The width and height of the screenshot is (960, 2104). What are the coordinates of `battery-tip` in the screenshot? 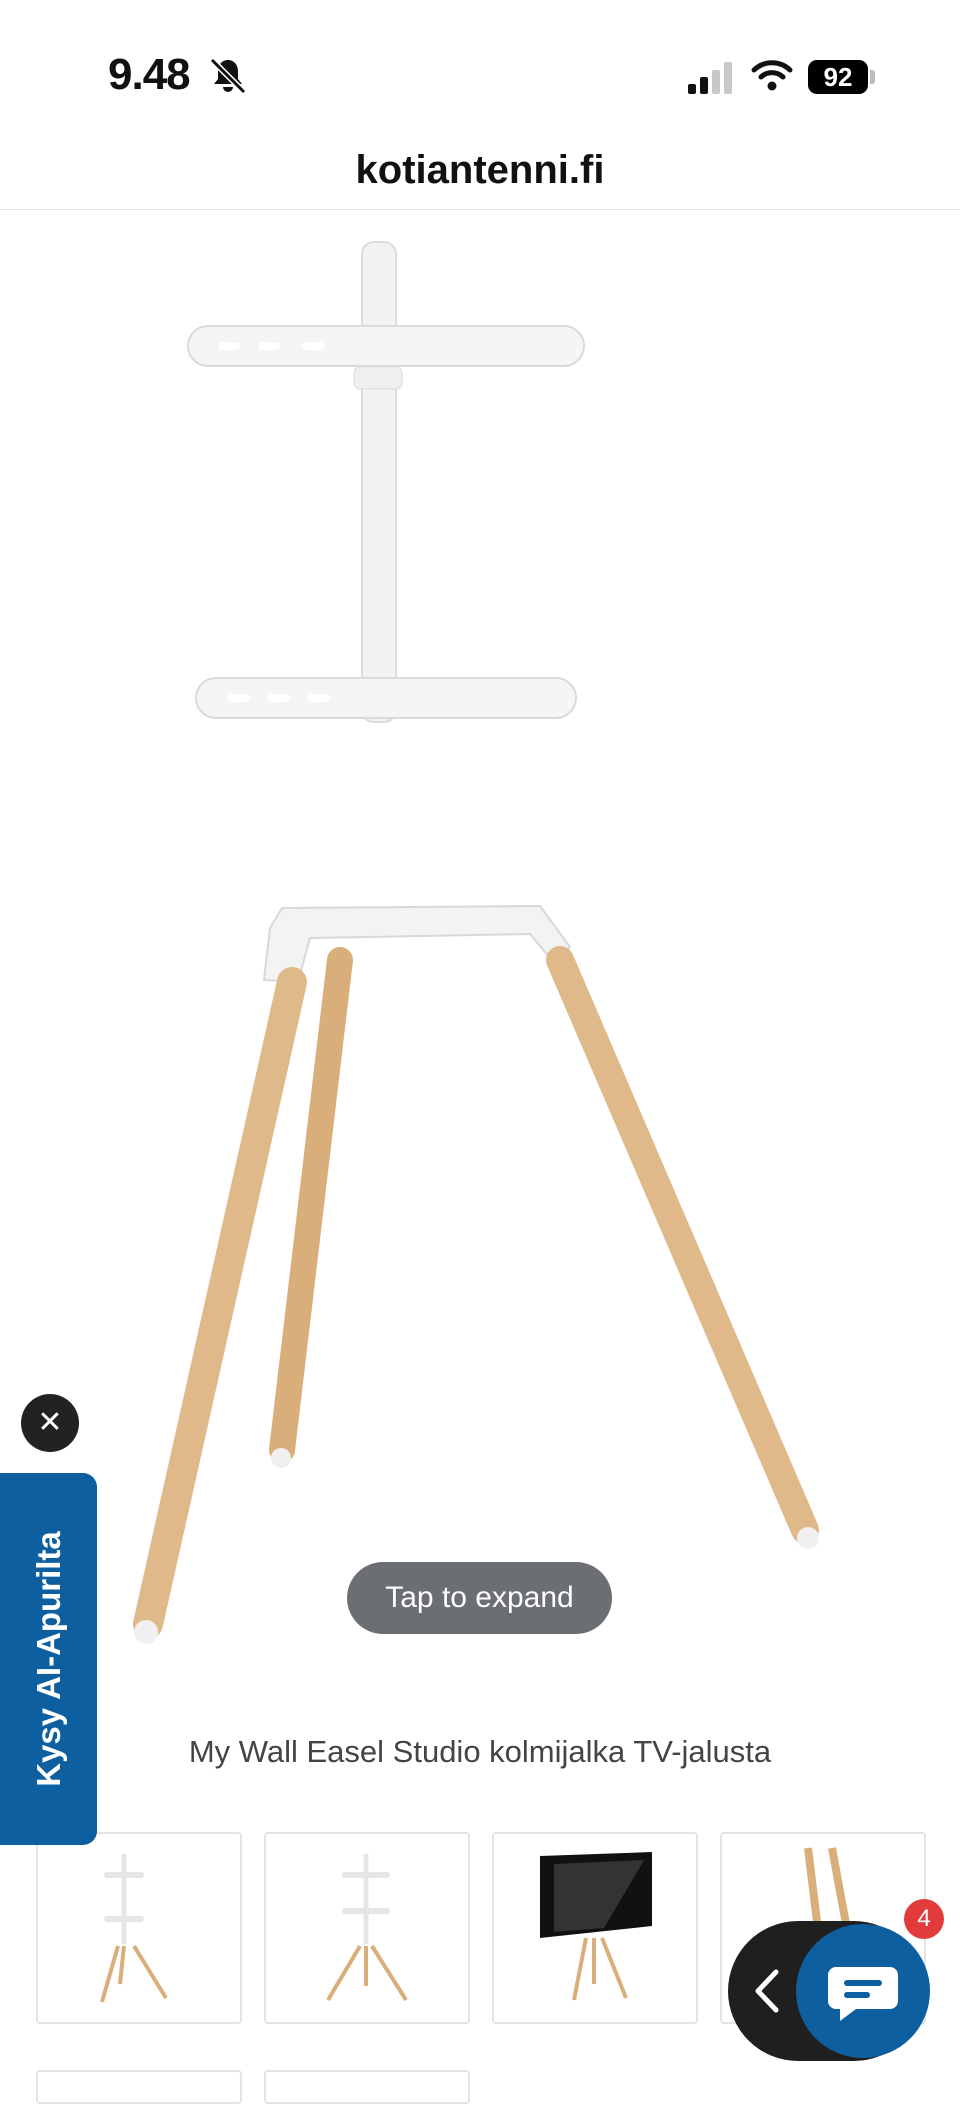 It's located at (872, 77).